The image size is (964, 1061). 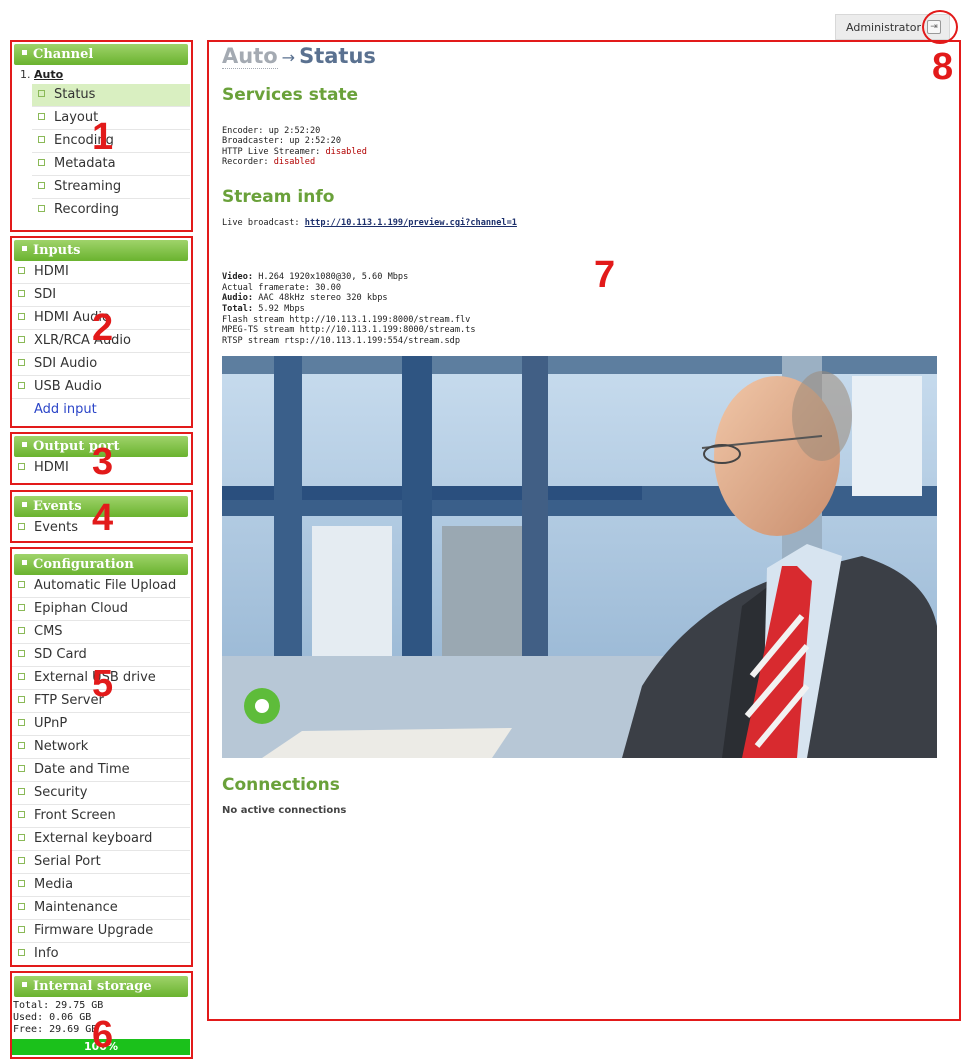 What do you see at coordinates (101, 678) in the screenshot?
I see `config-item-external-usb-drive: External USB drive` at bounding box center [101, 678].